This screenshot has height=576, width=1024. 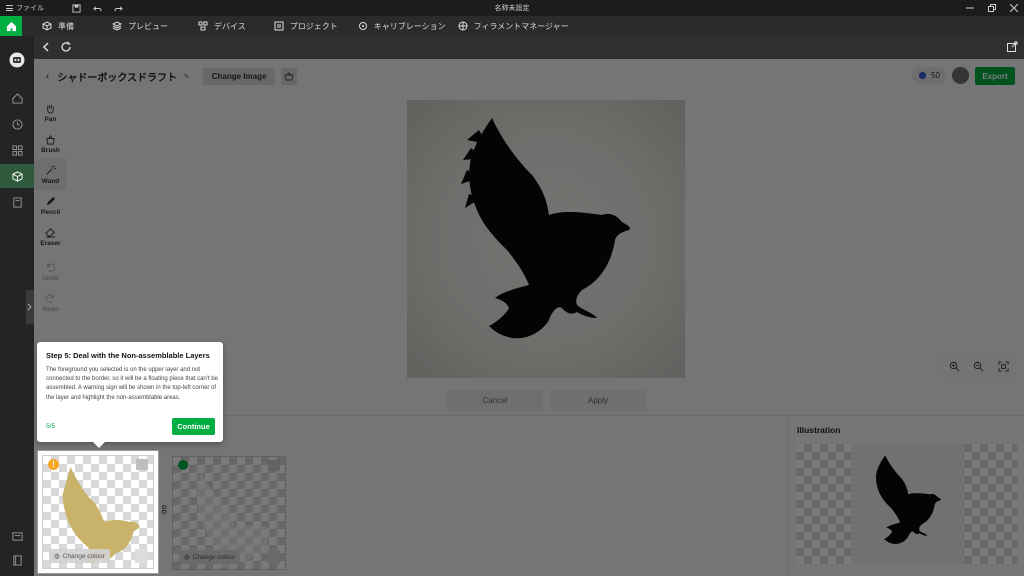 I want to click on close-icon, so click(x=1014, y=8).